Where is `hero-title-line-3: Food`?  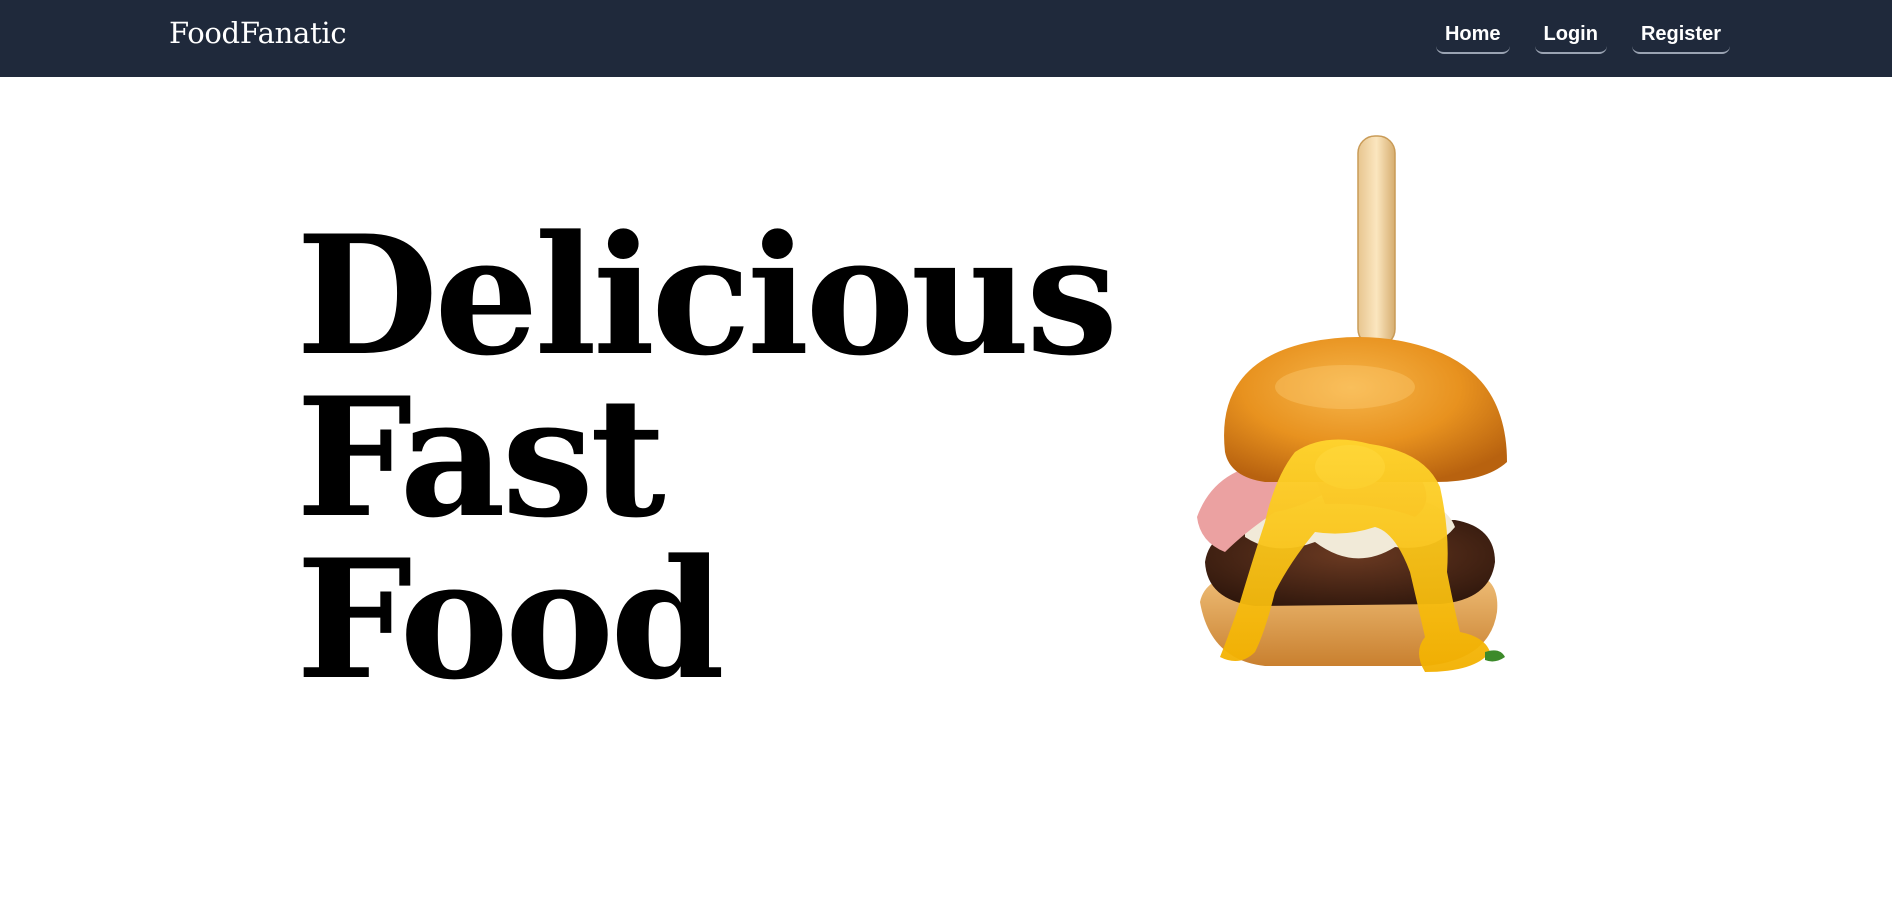
hero-title-line-3: Food is located at coordinates (510, 619).